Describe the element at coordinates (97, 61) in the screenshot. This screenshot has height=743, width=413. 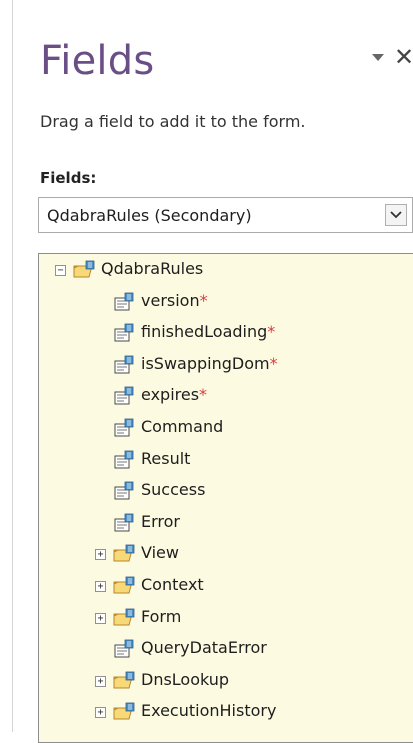
I see `pane-title: Fields` at that location.